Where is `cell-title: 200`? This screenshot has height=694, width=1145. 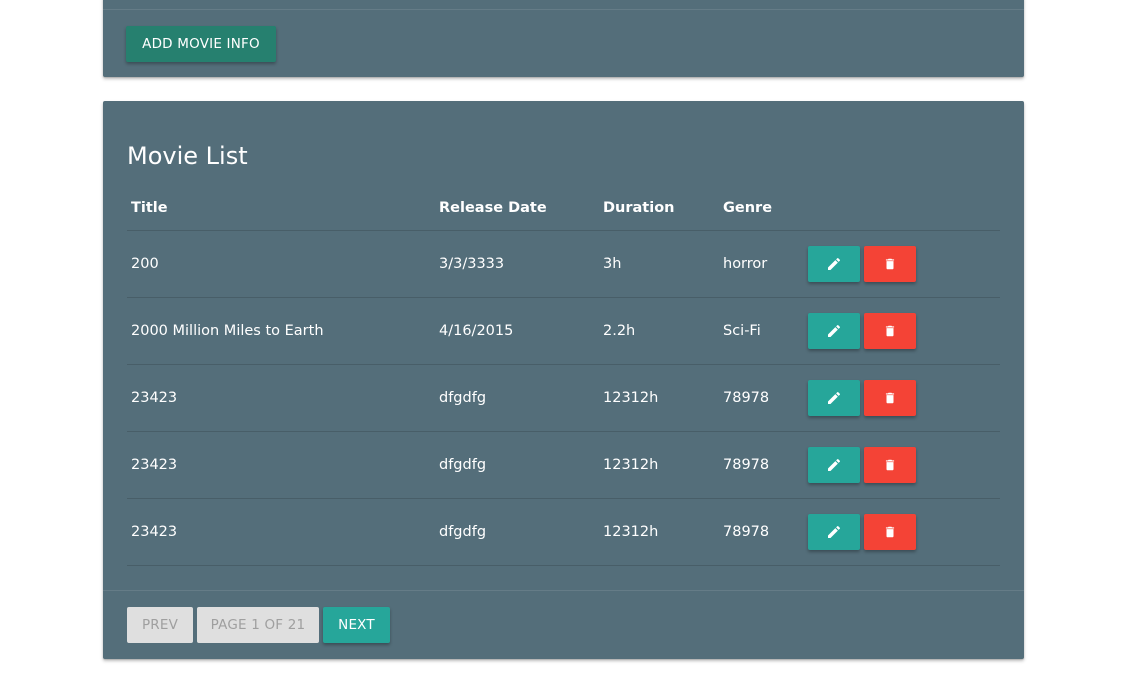
cell-title: 200 is located at coordinates (281, 264).